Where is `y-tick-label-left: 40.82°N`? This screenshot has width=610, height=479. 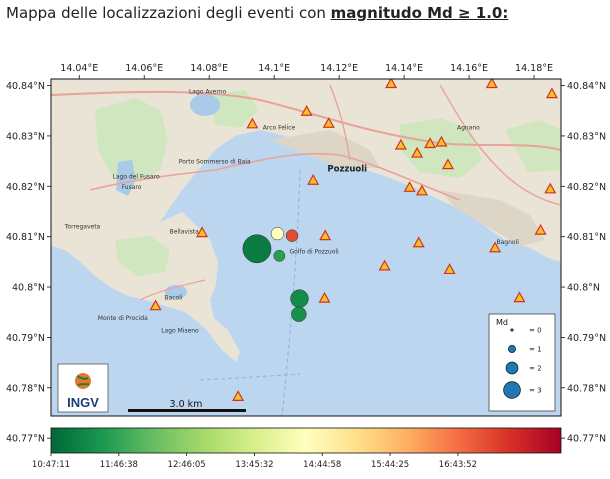
y-tick-label-left: 40.82°N is located at coordinates (25, 187).